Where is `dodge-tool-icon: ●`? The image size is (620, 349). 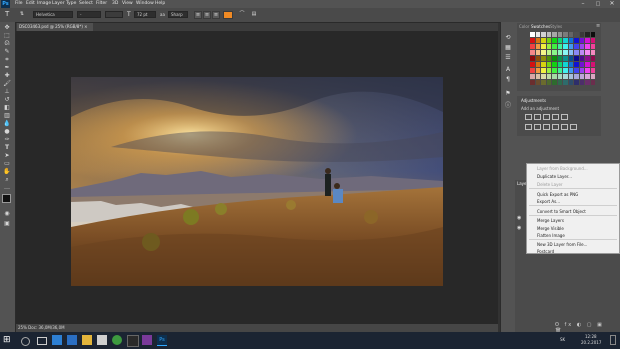 dodge-tool-icon: ● is located at coordinates (7, 131).